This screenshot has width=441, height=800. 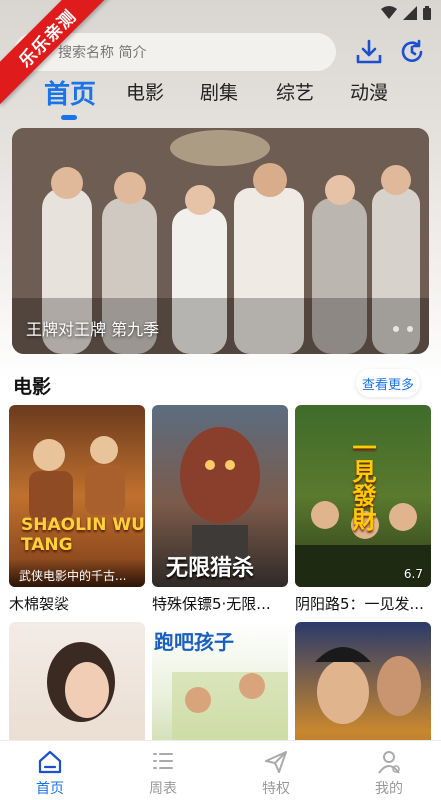 I want to click on rating-score: 6.7, so click(x=413, y=574).